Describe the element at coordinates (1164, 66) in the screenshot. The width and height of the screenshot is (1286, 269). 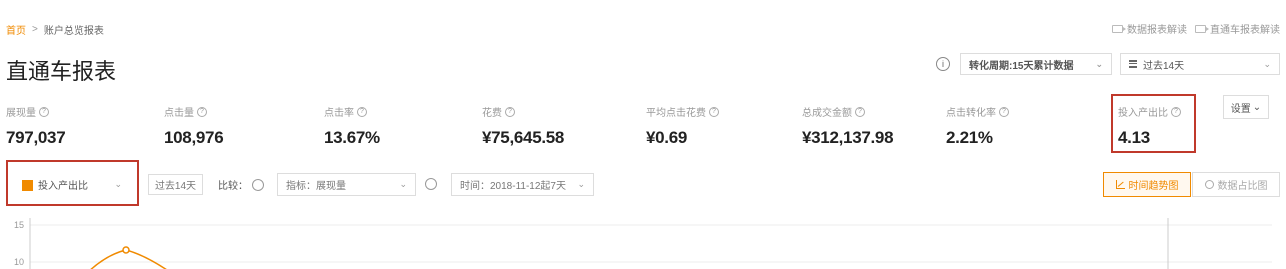
I see `date-range-value: 过去14天` at that location.